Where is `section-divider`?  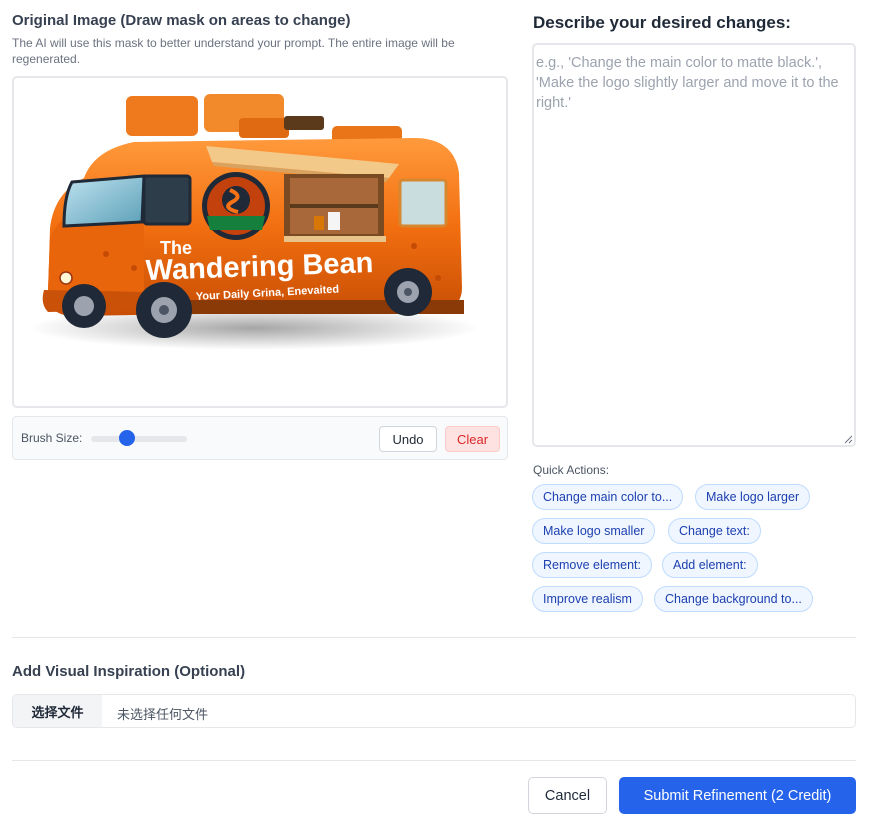 section-divider is located at coordinates (434, 637).